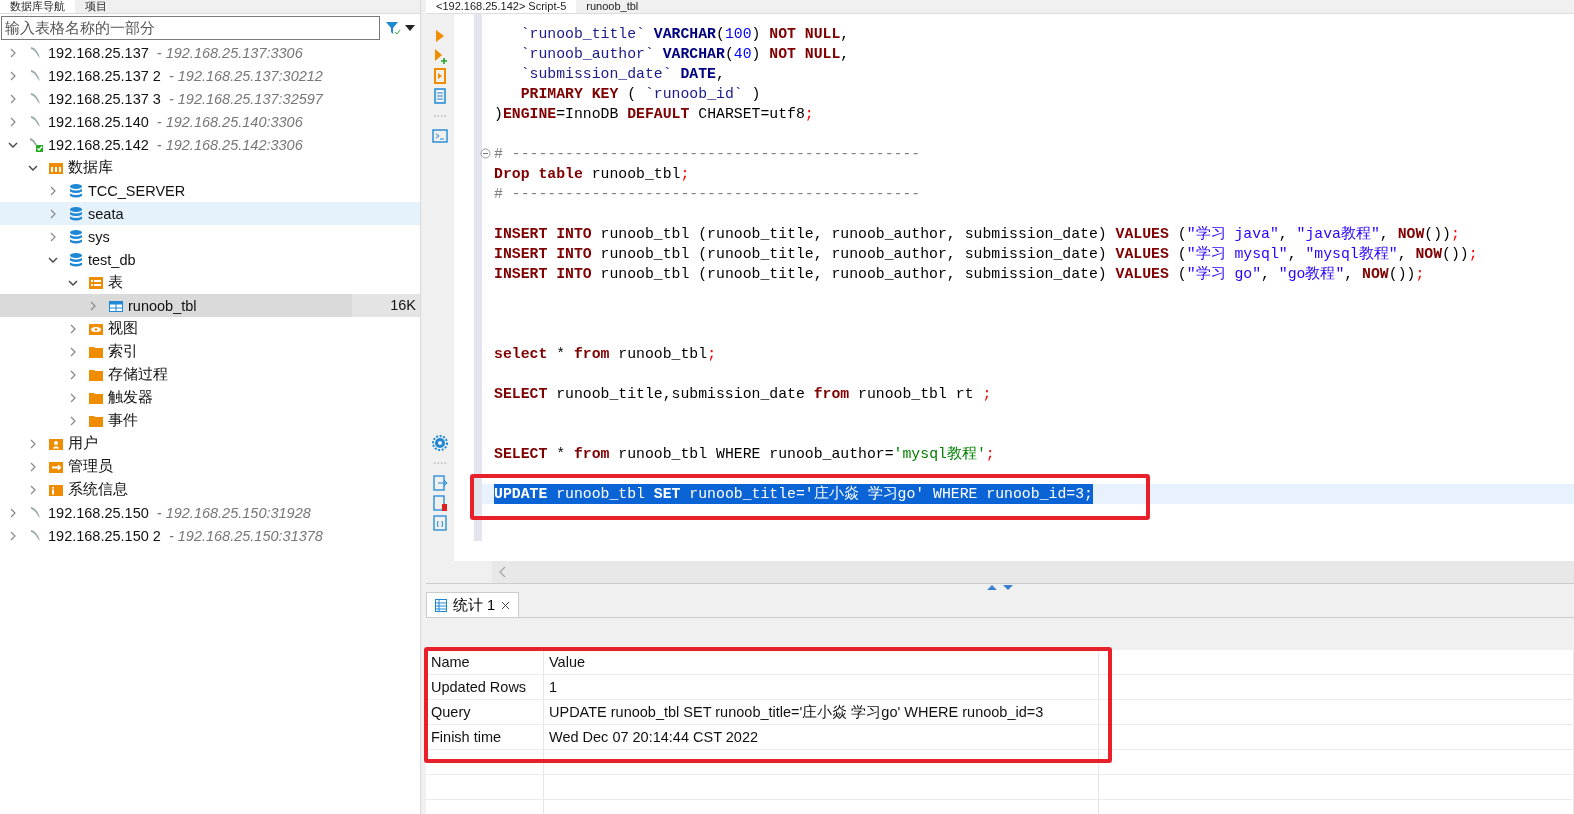  What do you see at coordinates (112, 259) in the screenshot?
I see `tree-item-label: test_db` at bounding box center [112, 259].